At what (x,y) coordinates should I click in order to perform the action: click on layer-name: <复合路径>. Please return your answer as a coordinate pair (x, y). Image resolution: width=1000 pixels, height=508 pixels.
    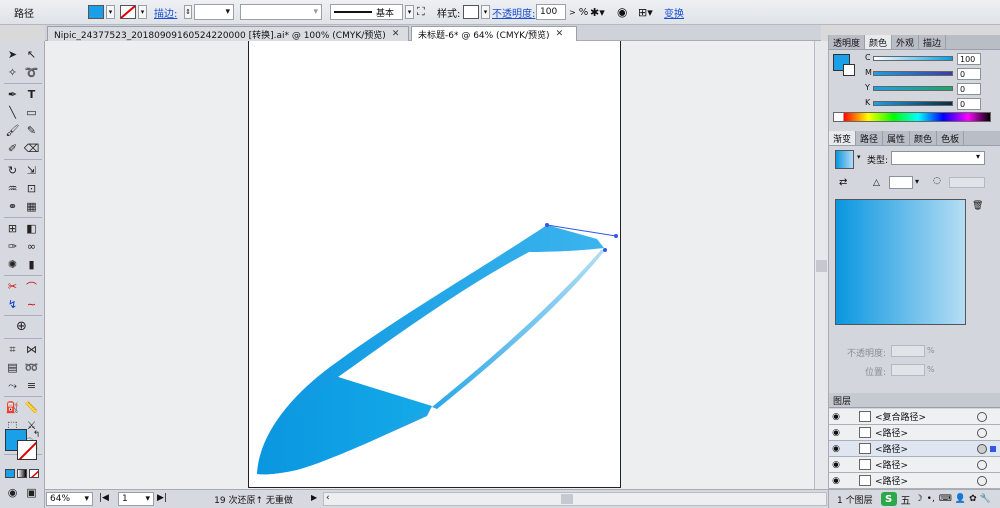
    Looking at the image, I should click on (926, 416).